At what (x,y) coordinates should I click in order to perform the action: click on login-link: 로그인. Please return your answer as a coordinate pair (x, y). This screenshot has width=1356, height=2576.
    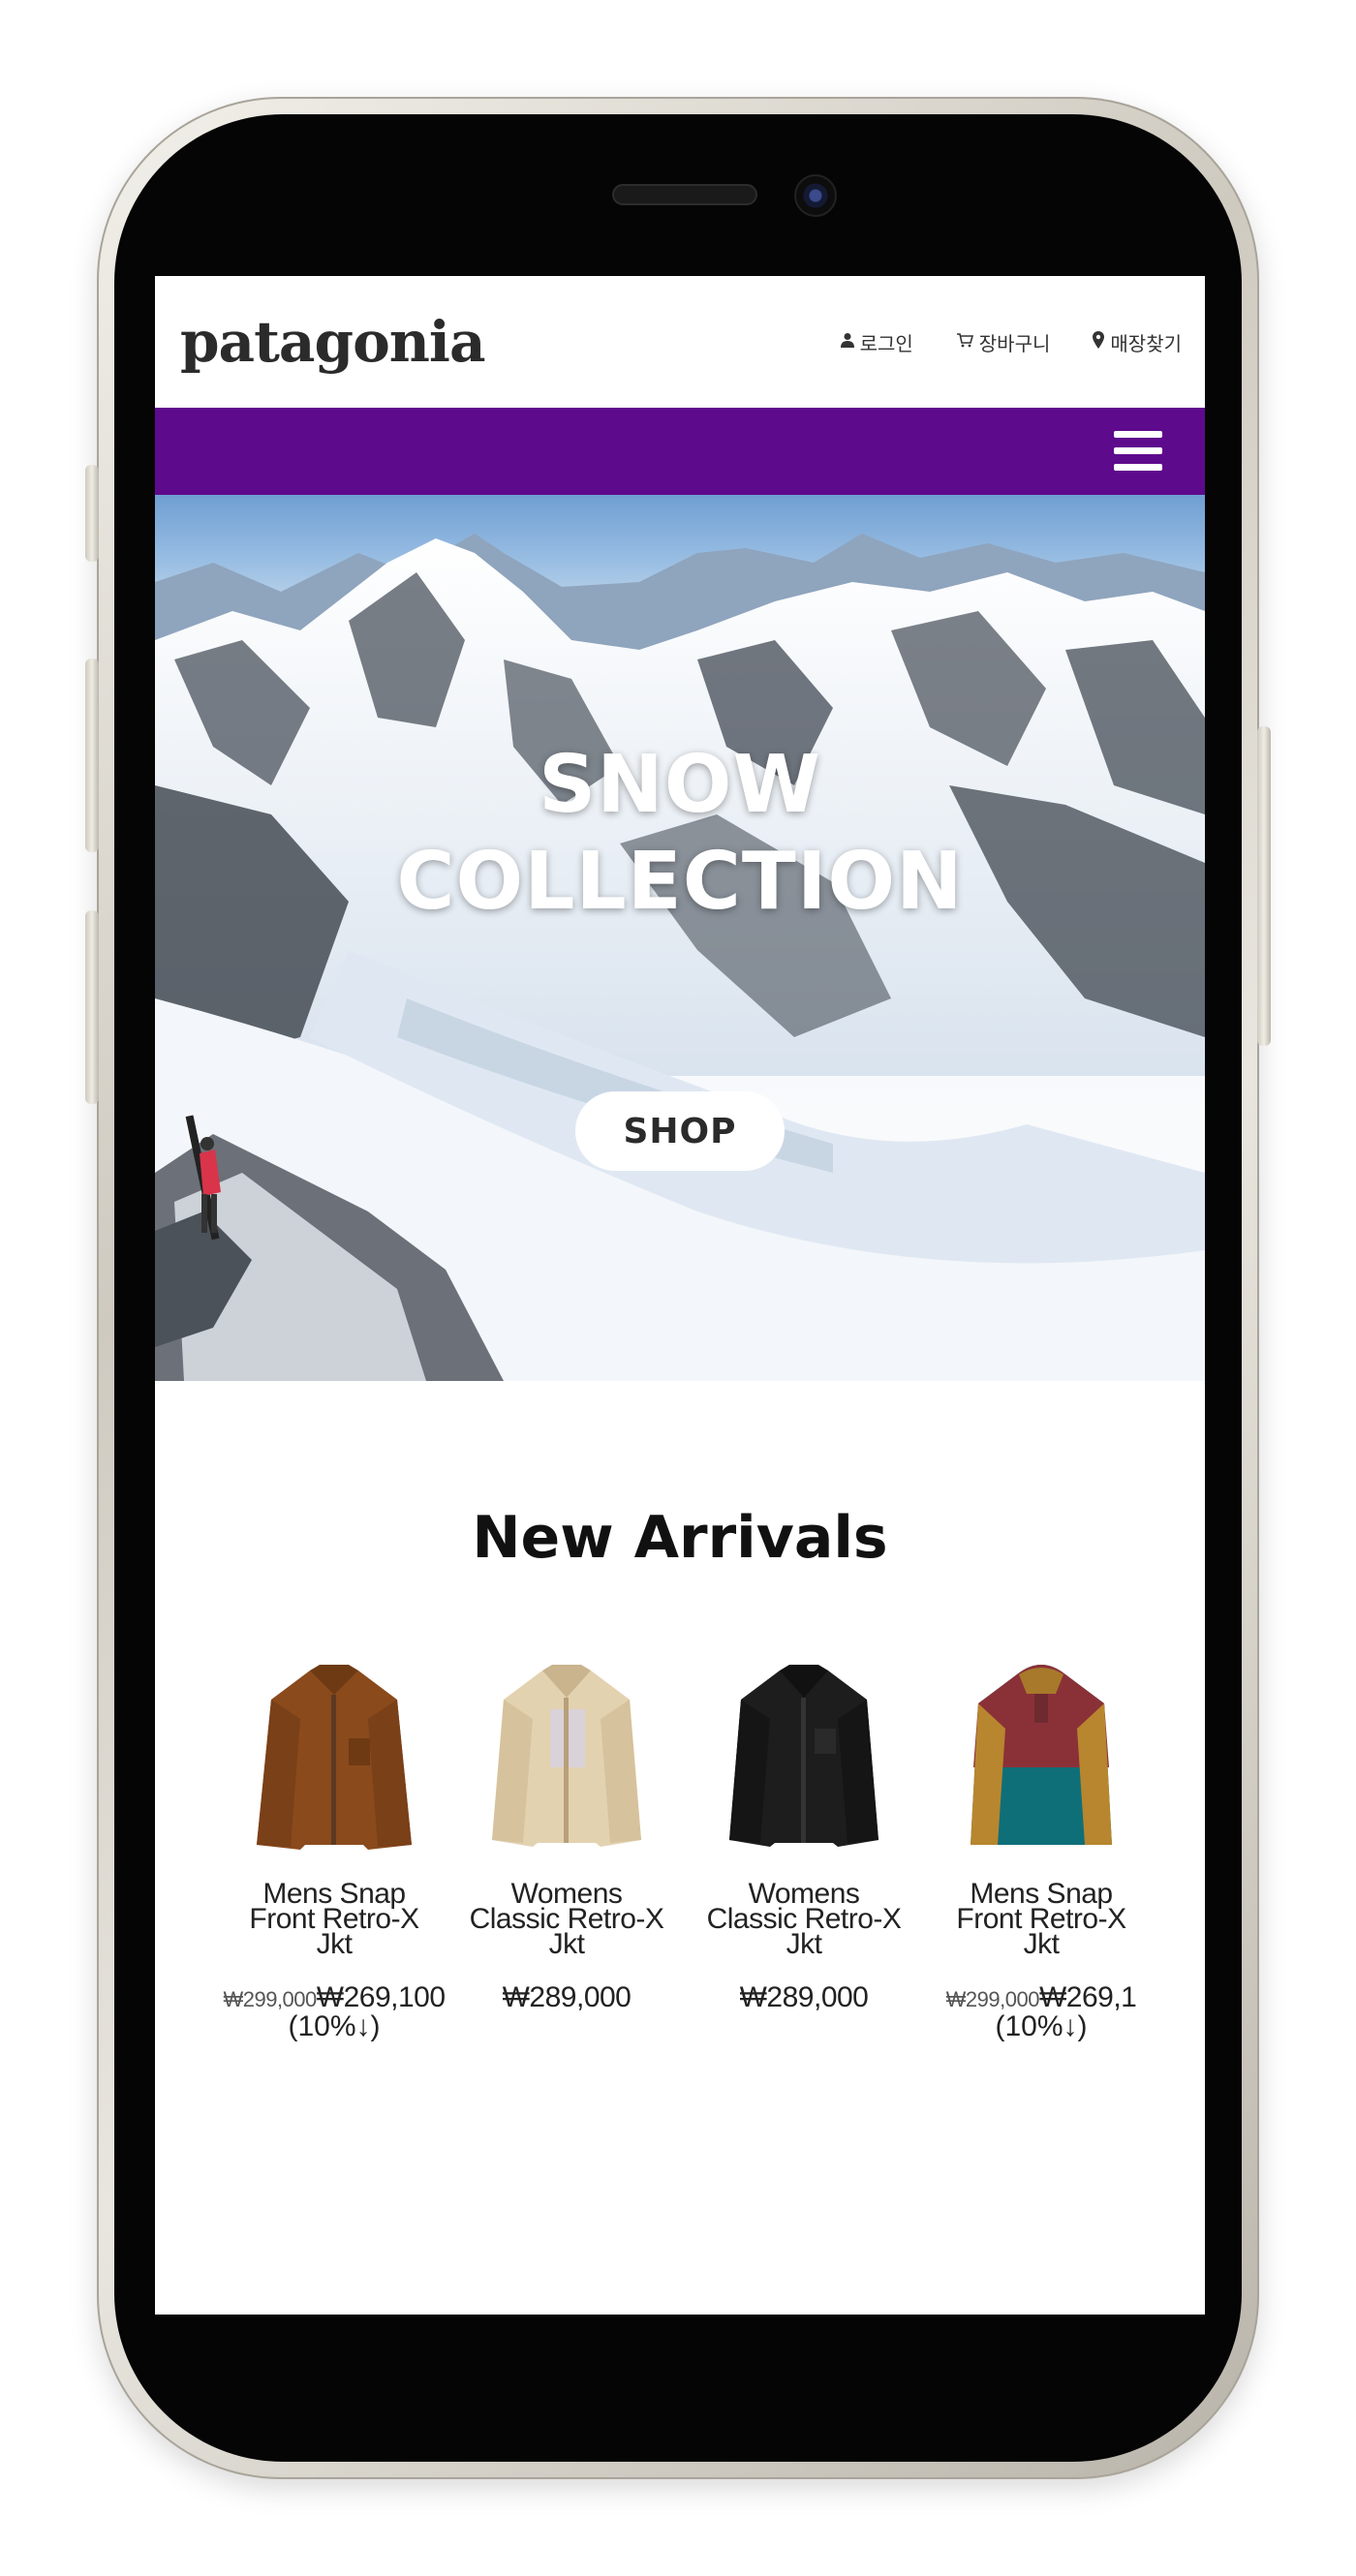
    Looking at the image, I should click on (876, 342).